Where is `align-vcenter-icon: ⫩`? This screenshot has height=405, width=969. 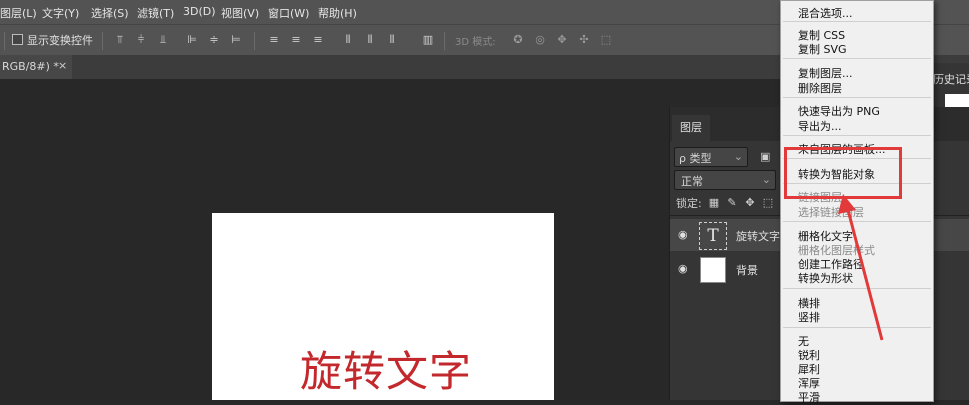
align-vcenter-icon: ⫩ is located at coordinates (141, 40).